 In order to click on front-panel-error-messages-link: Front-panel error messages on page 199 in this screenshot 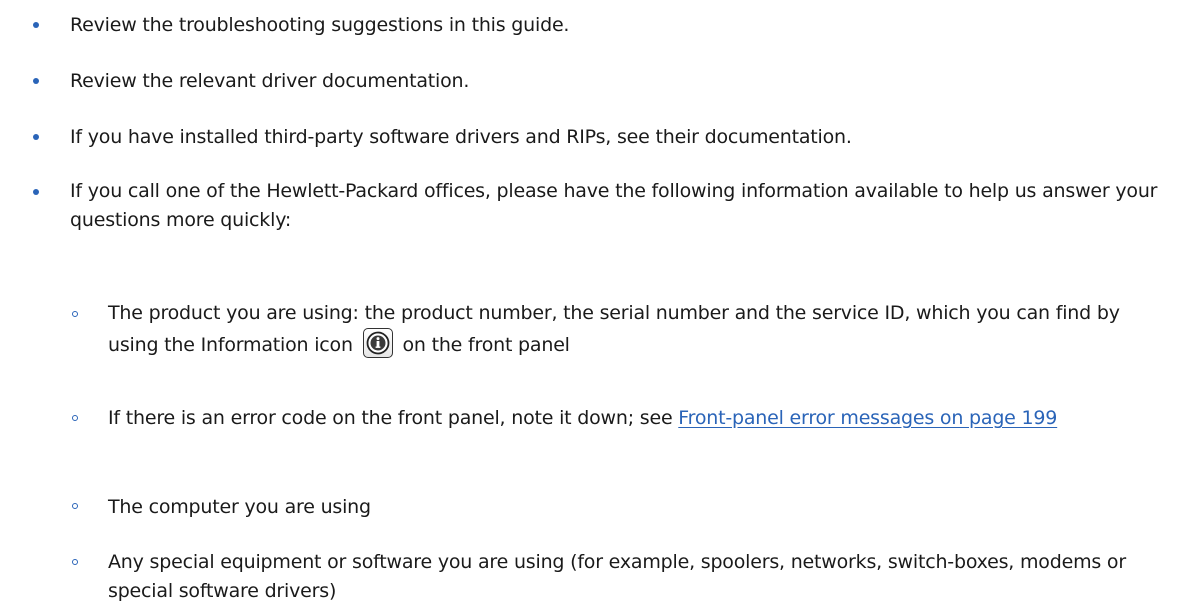, I will do `click(867, 418)`.